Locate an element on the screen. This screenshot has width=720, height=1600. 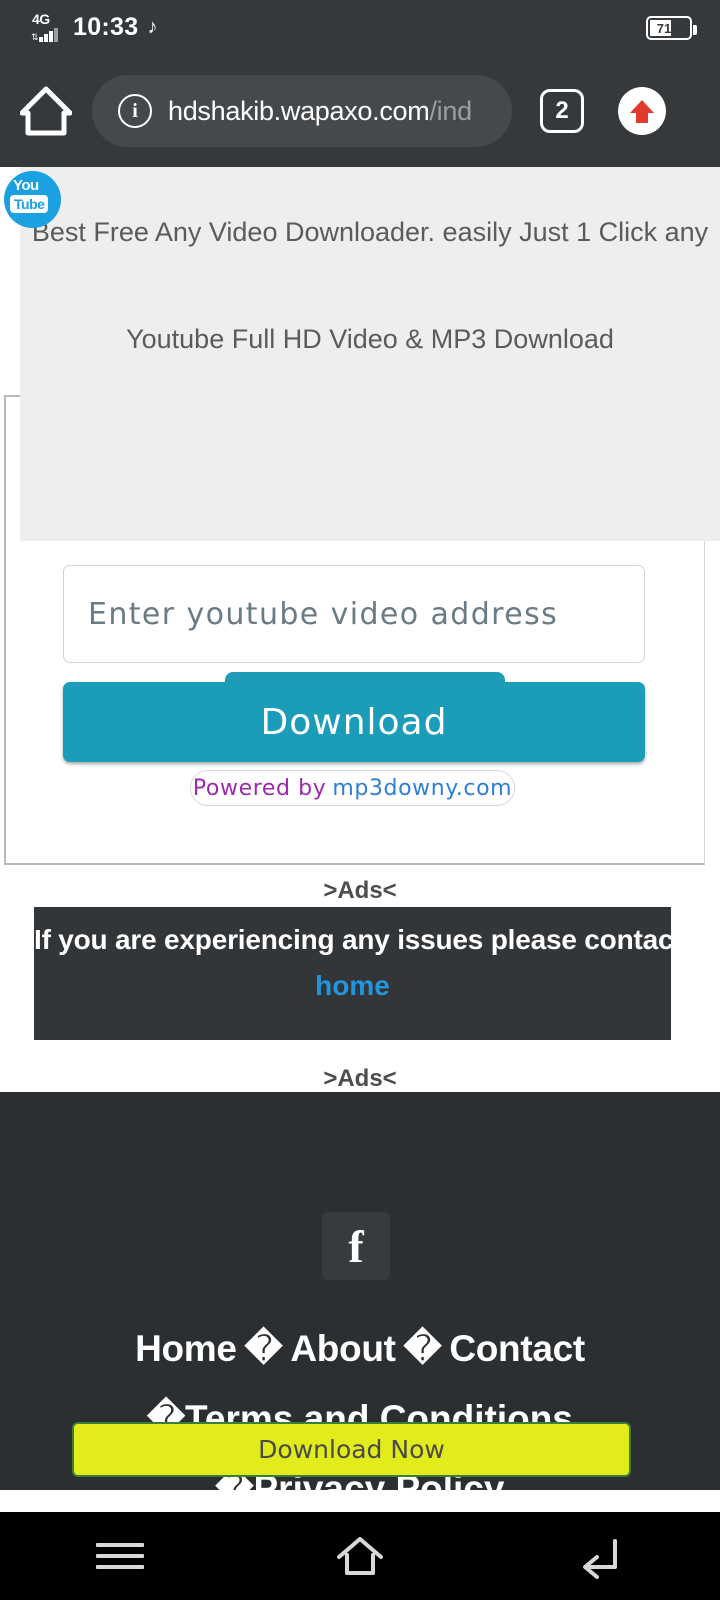
youtube-logo-tube: Tube is located at coordinates (29, 204).